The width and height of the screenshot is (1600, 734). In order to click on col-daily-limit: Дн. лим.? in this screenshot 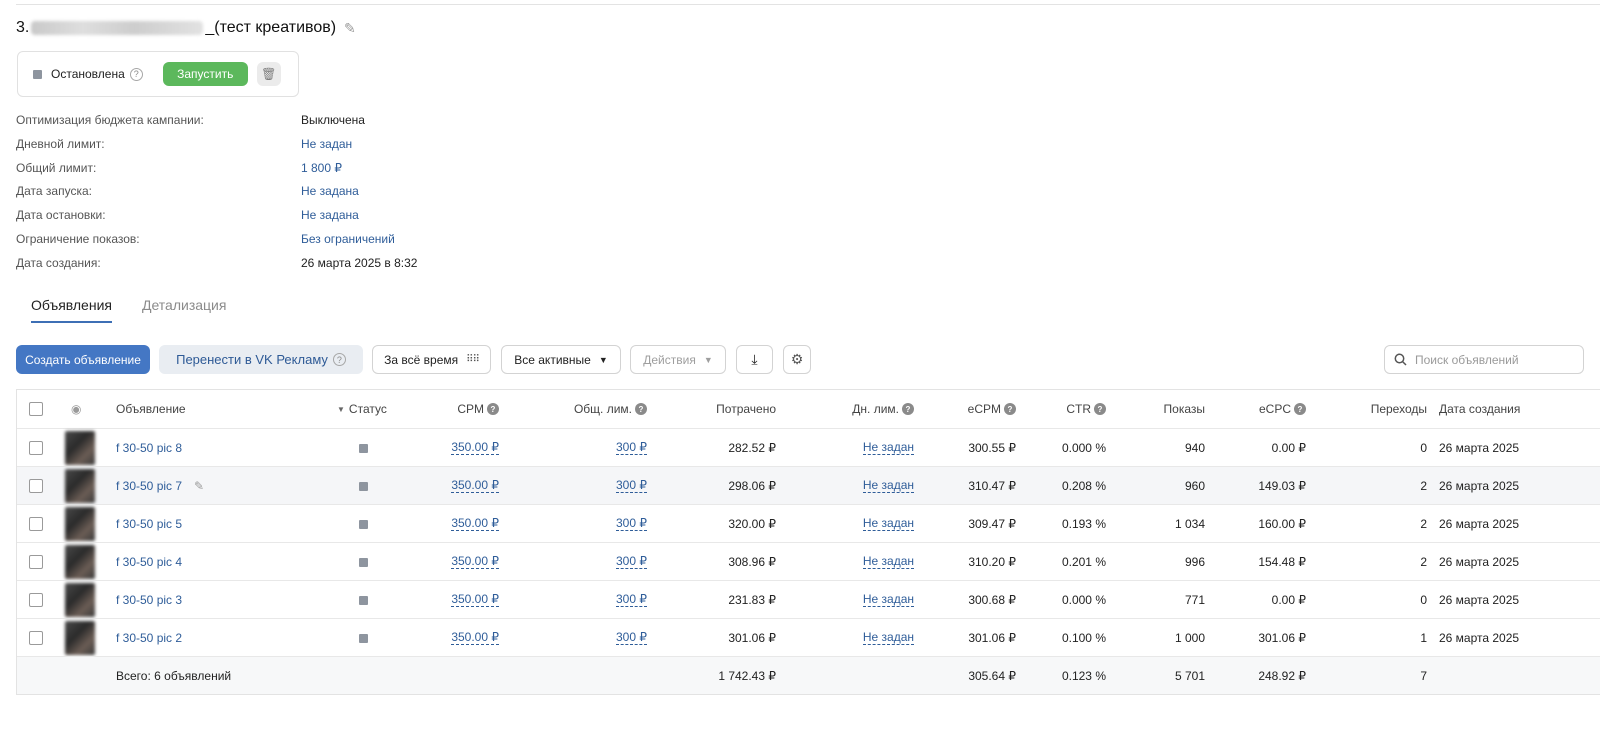, I will do `click(865, 409)`.